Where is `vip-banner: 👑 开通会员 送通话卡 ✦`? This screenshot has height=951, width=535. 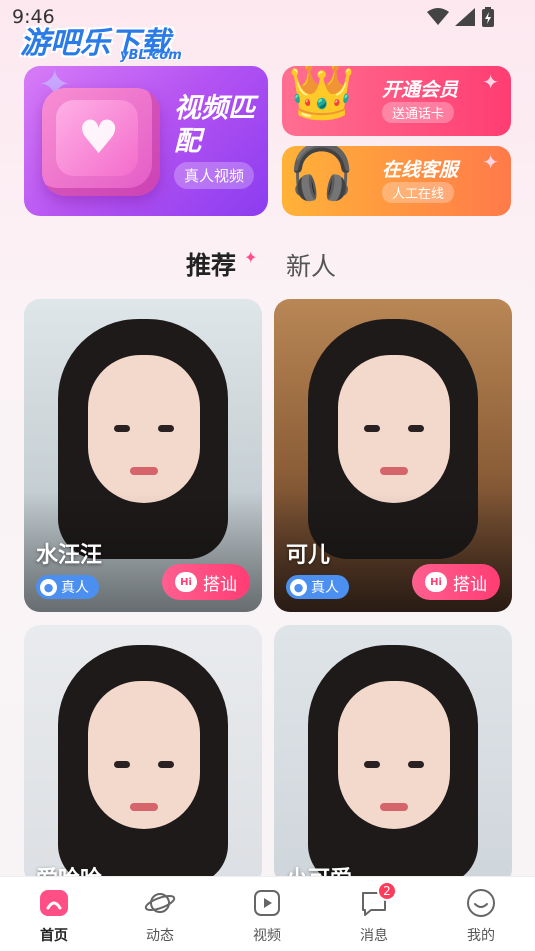 vip-banner: 👑 开通会员 送通话卡 ✦ is located at coordinates (396, 101).